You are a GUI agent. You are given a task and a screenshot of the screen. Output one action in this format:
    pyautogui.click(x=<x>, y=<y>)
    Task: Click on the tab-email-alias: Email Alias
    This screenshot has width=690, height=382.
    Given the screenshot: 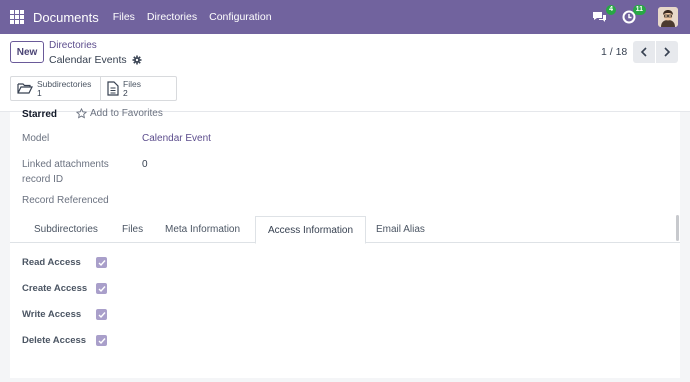 What is the action you would take?
    pyautogui.click(x=400, y=229)
    